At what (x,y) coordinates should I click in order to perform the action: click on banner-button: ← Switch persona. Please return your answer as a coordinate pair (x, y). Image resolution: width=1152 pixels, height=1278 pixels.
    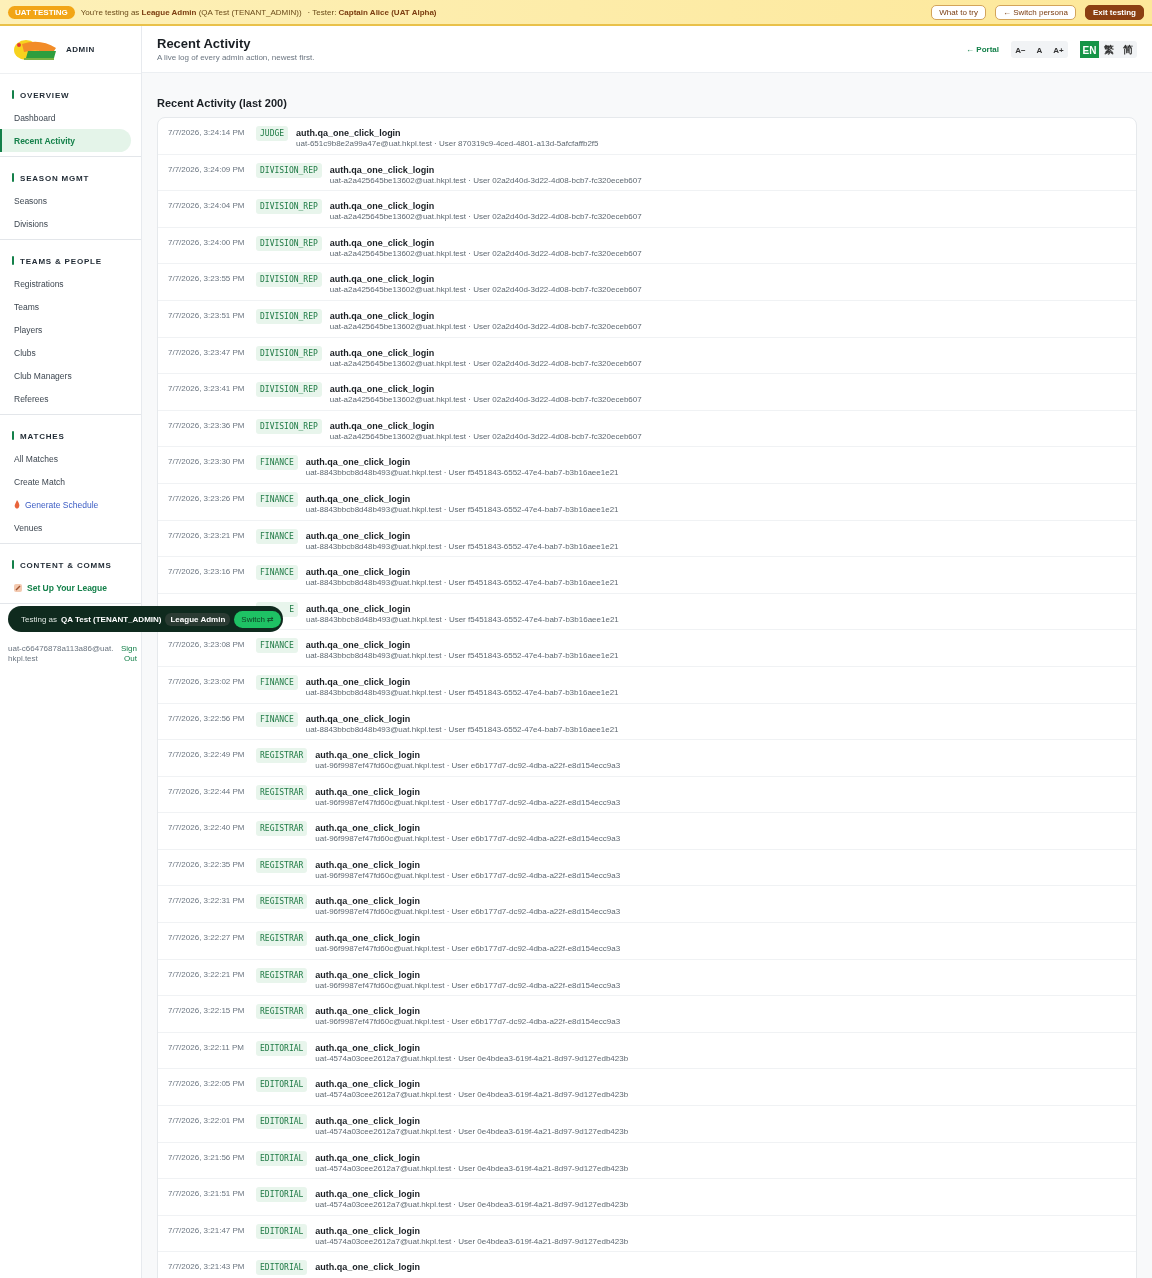
    Looking at the image, I should click on (1035, 12).